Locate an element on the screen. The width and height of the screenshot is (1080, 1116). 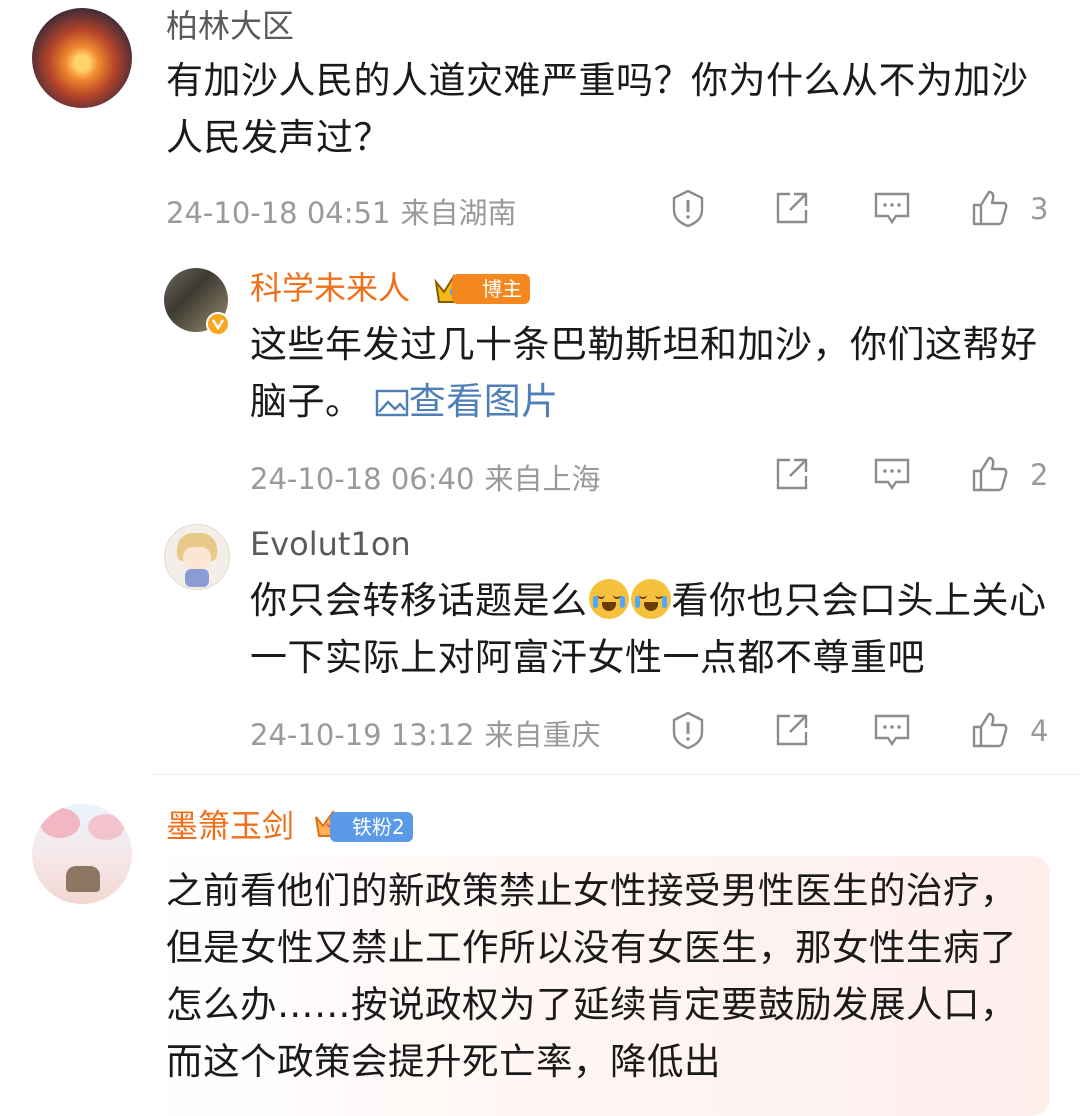
comment-location: 来自湖南 is located at coordinates (458, 213).